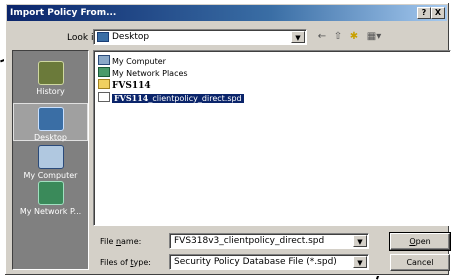  Describe the element at coordinates (125, 262) in the screenshot. I see `filetype-label: Files of type:` at that location.